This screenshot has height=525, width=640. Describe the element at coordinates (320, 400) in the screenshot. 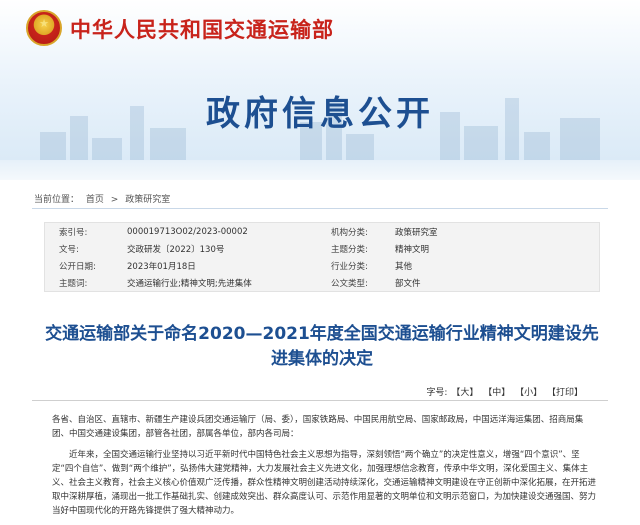

I see `content-divider` at that location.